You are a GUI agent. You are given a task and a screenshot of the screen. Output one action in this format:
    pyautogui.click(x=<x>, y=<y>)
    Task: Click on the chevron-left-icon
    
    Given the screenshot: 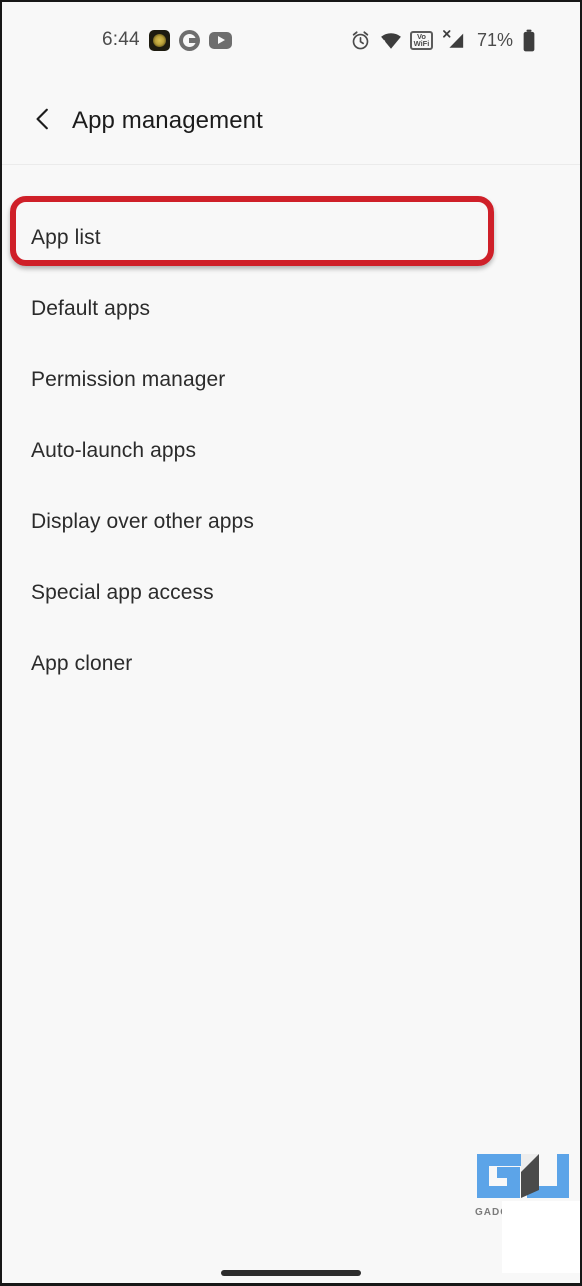 What is the action you would take?
    pyautogui.click(x=43, y=121)
    